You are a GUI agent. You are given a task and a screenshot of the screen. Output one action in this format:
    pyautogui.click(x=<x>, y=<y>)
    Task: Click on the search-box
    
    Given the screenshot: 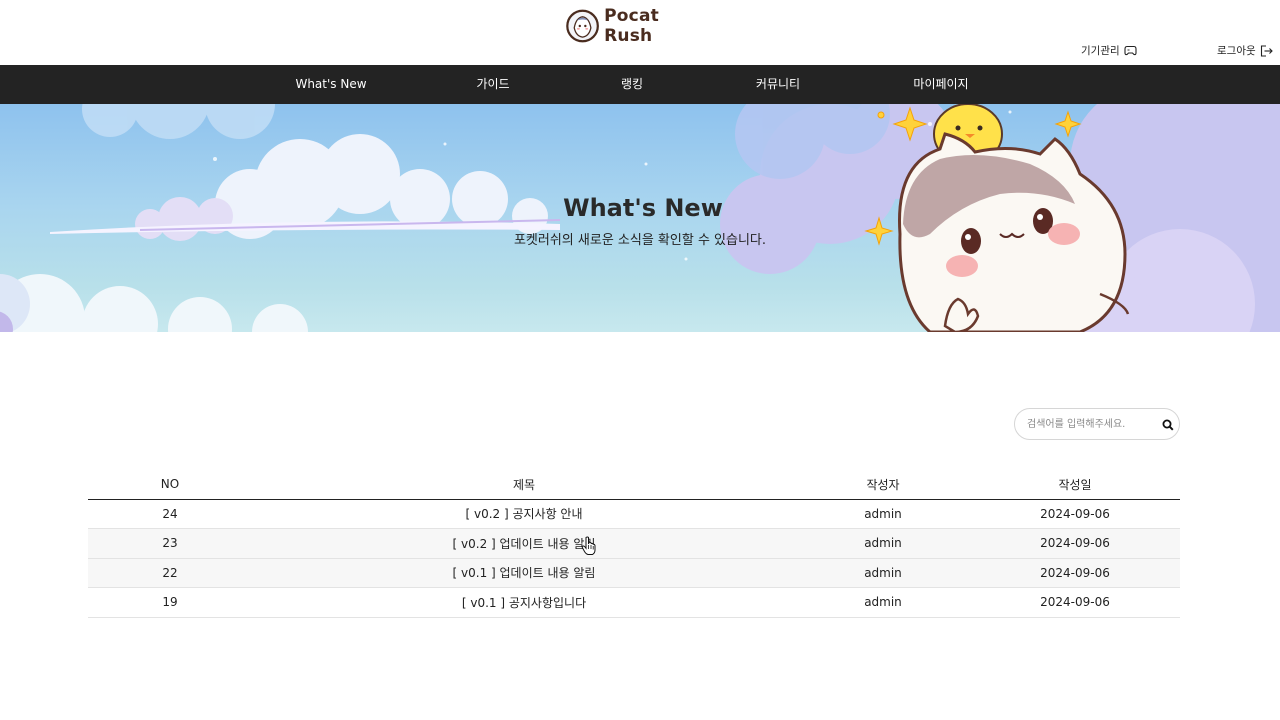 What is the action you would take?
    pyautogui.click(x=1097, y=424)
    